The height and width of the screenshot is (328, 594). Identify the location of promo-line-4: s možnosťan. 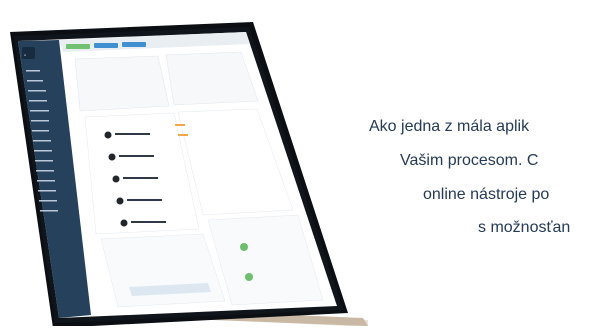
(524, 227).